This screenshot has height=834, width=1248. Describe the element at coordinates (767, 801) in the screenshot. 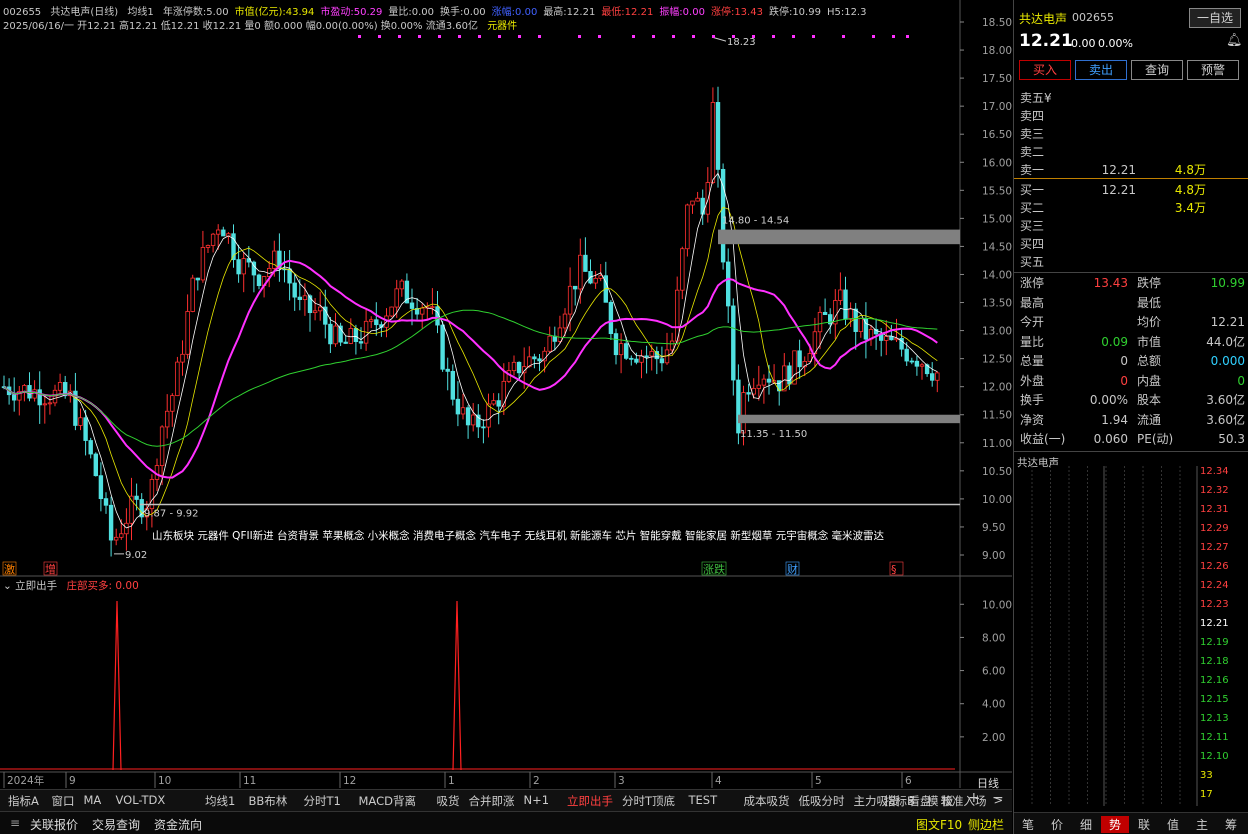

I see `indicator-tab: 成本吸货` at that location.